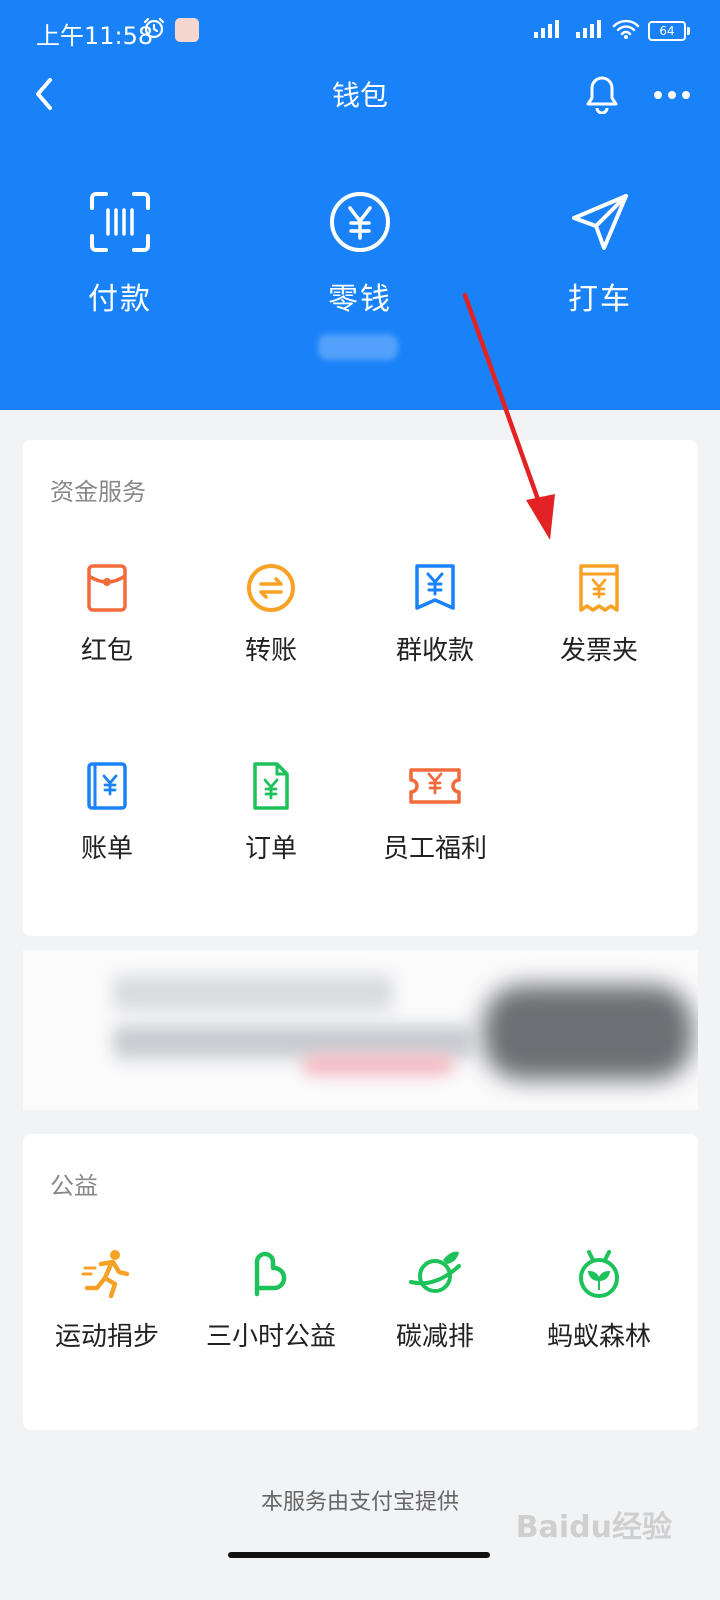  Describe the element at coordinates (669, 31) in the screenshot. I see `battery-indicator: 64` at that location.